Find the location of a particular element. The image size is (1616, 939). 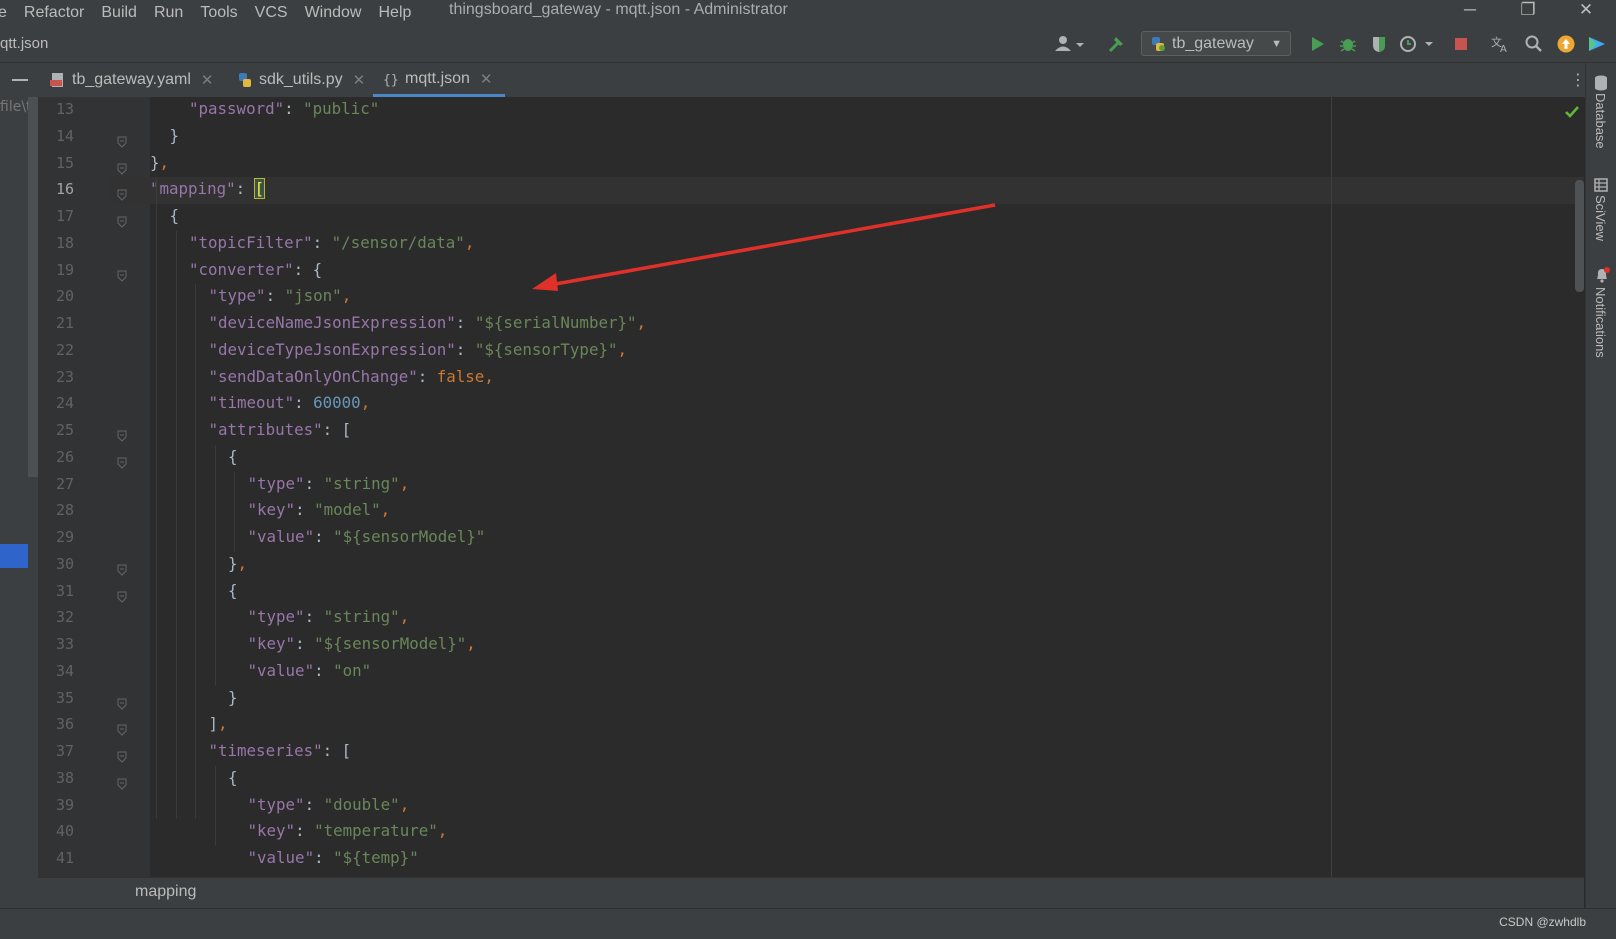

build-hammer-icon is located at coordinates (1117, 44).